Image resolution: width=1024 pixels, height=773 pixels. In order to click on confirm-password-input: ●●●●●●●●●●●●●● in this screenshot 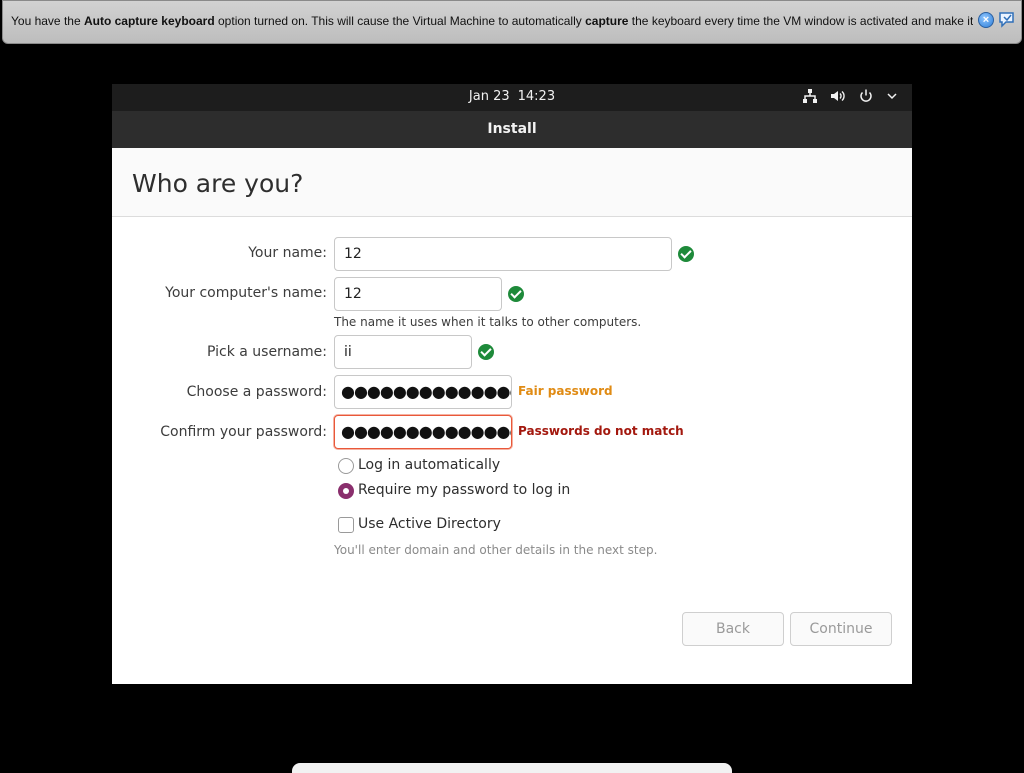, I will do `click(423, 432)`.